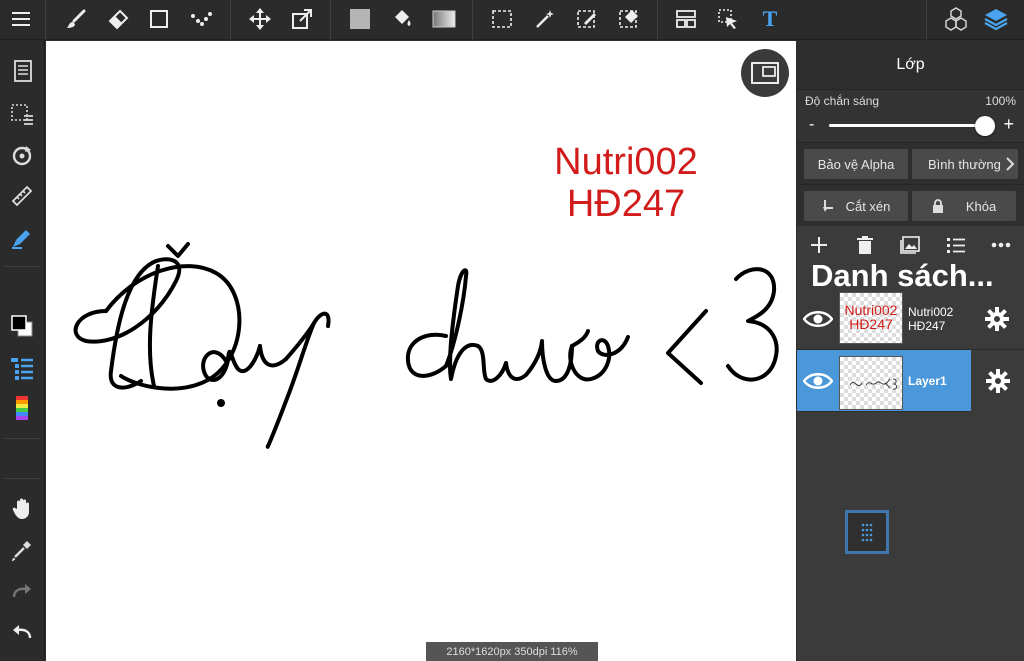  I want to click on layers-icon, so click(996, 19).